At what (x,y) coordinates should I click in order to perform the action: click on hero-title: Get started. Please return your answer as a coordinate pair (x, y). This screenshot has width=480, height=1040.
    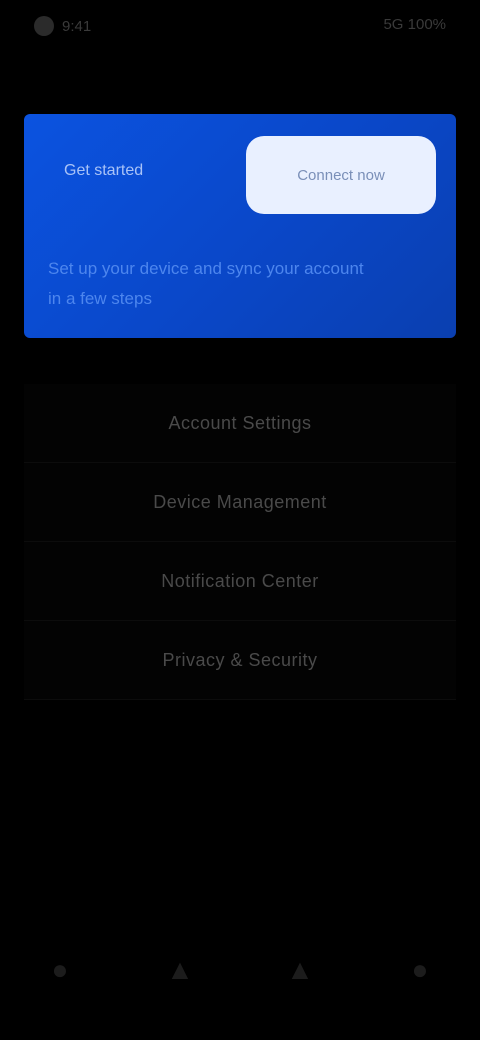
    Looking at the image, I should click on (104, 170).